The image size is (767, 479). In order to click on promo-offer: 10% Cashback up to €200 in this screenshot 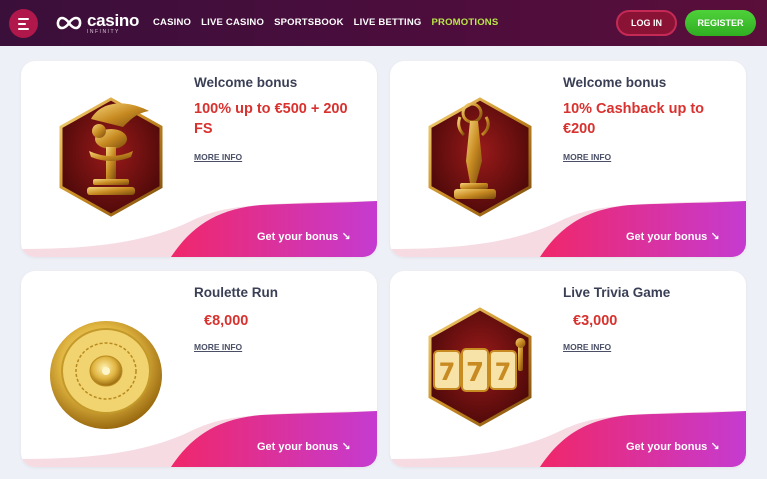, I will do `click(634, 119)`.